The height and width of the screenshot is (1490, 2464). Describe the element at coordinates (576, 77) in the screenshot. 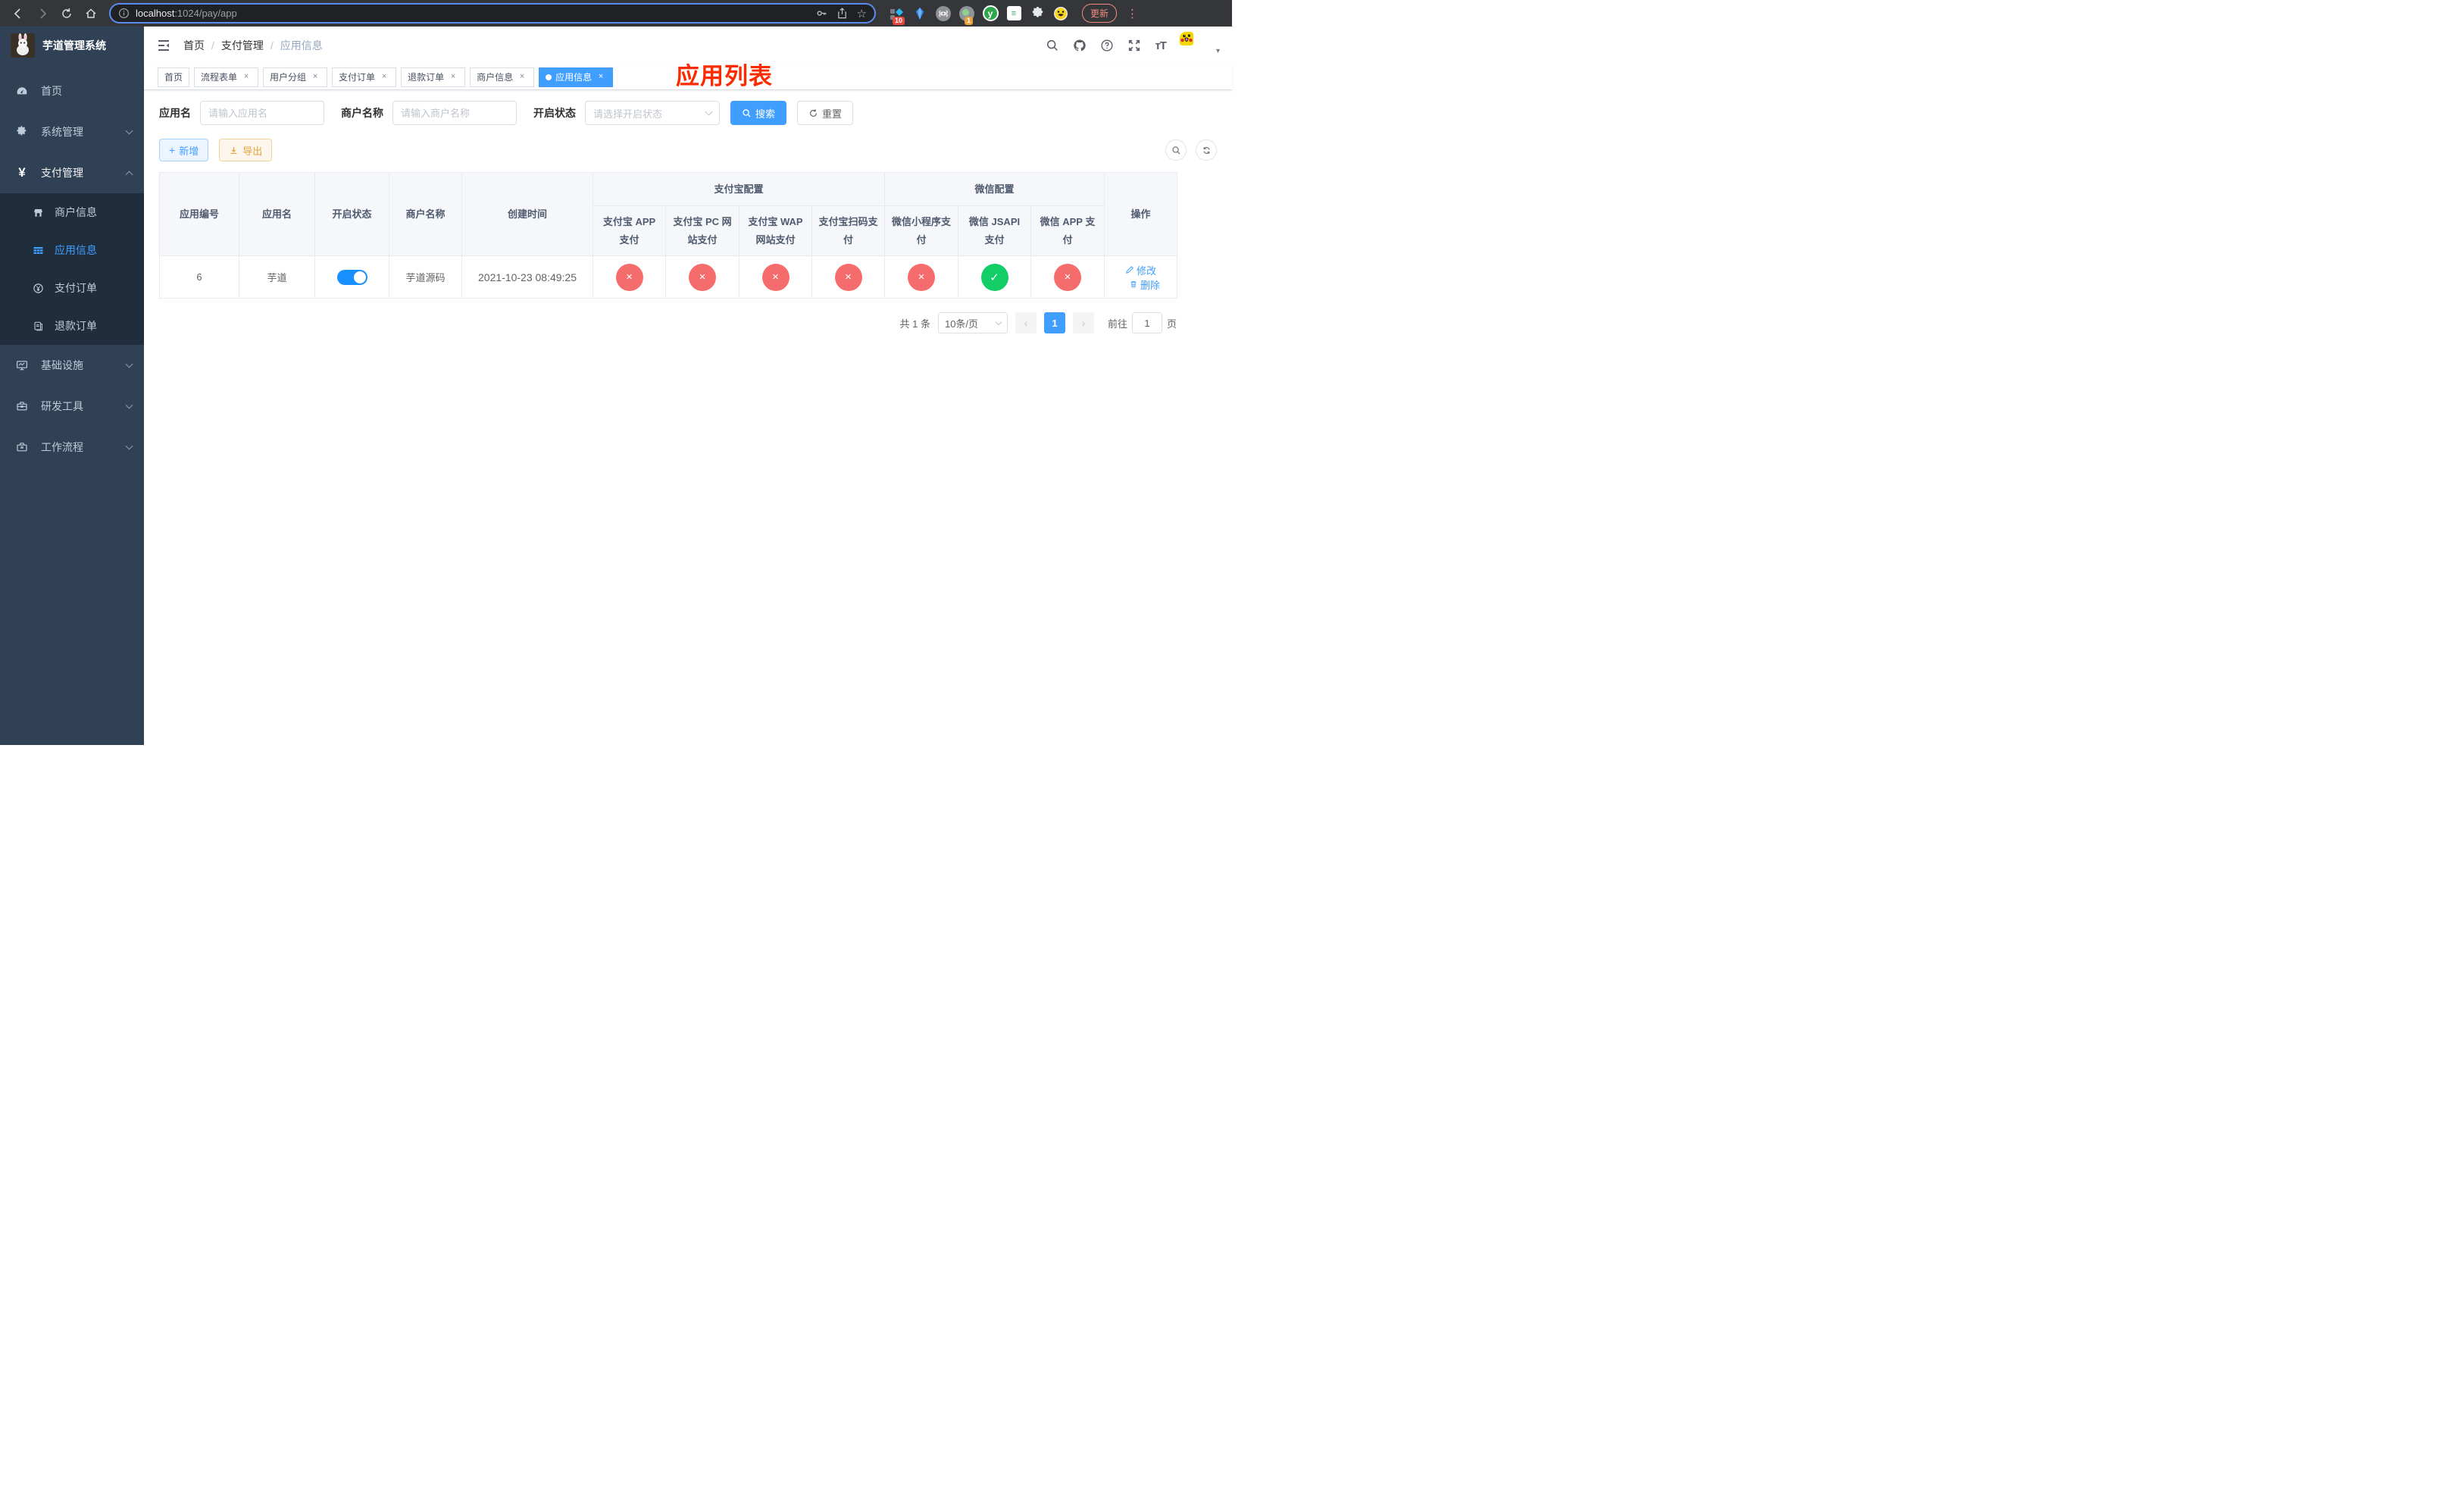

I see `tab-app-info: 应用信息 ×` at that location.